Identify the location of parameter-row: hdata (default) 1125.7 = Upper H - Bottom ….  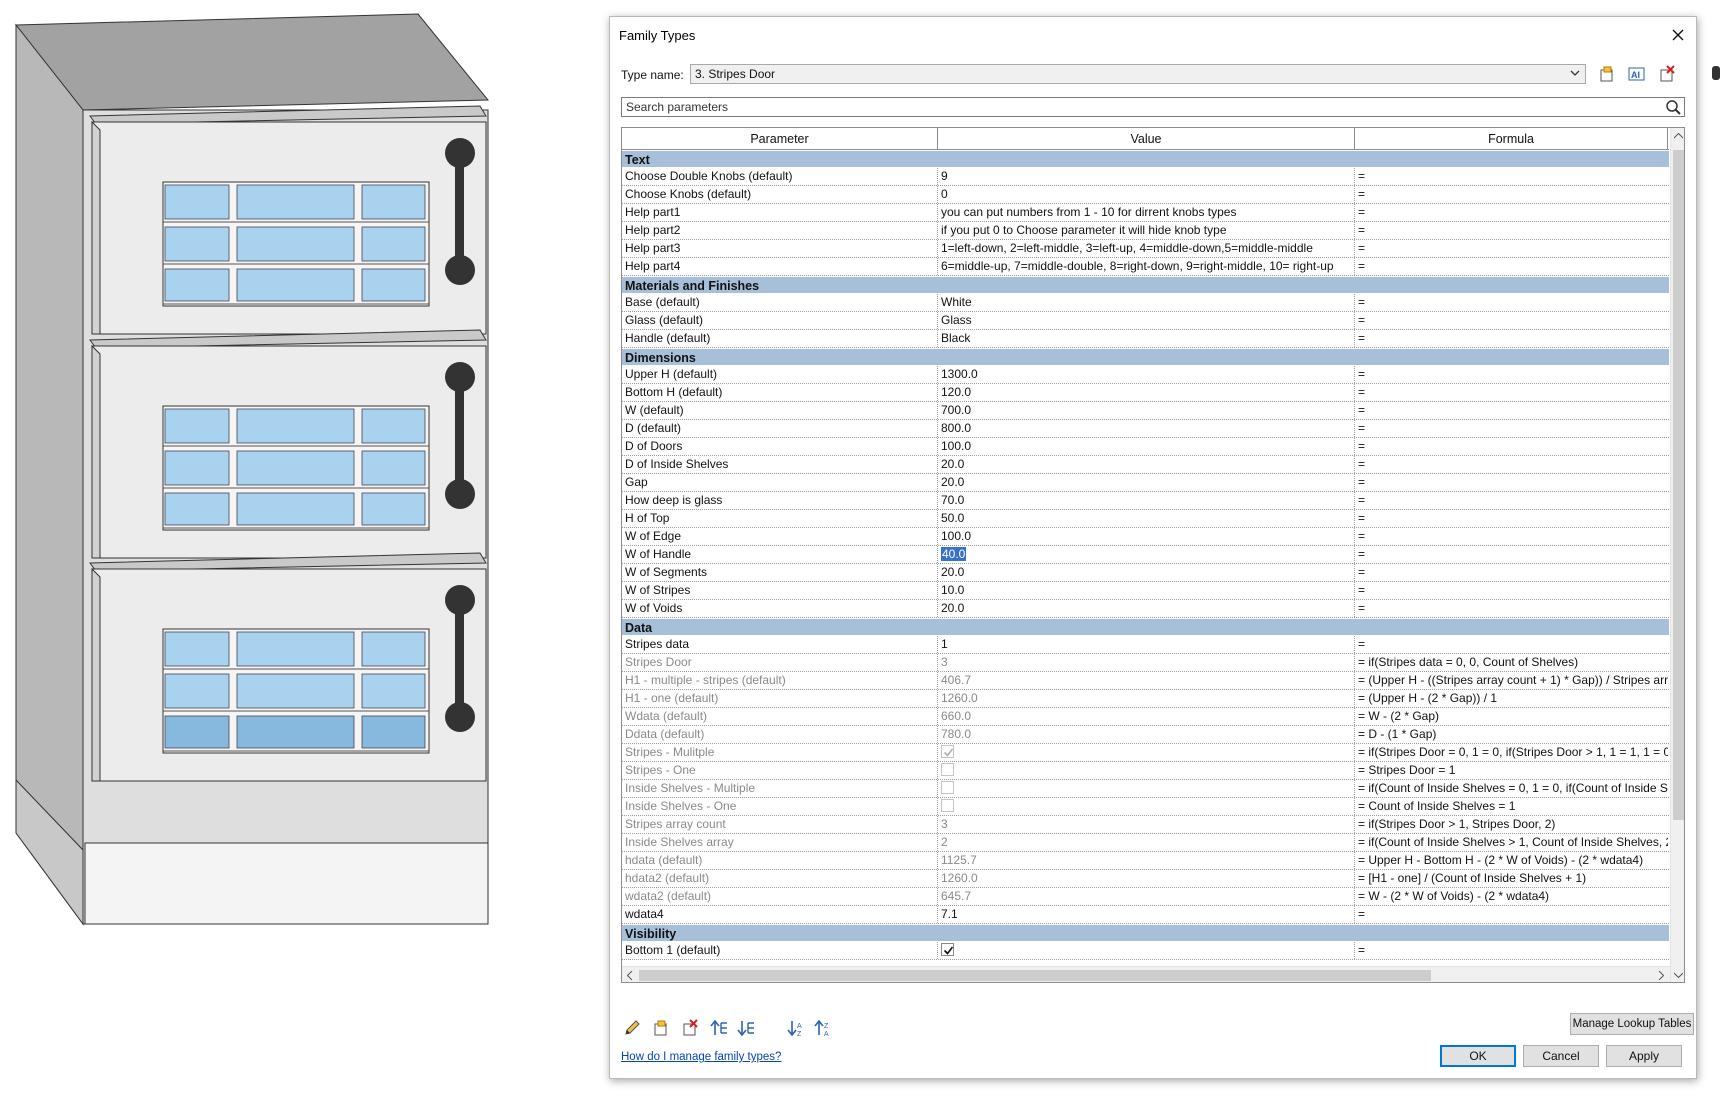
(1145, 861).